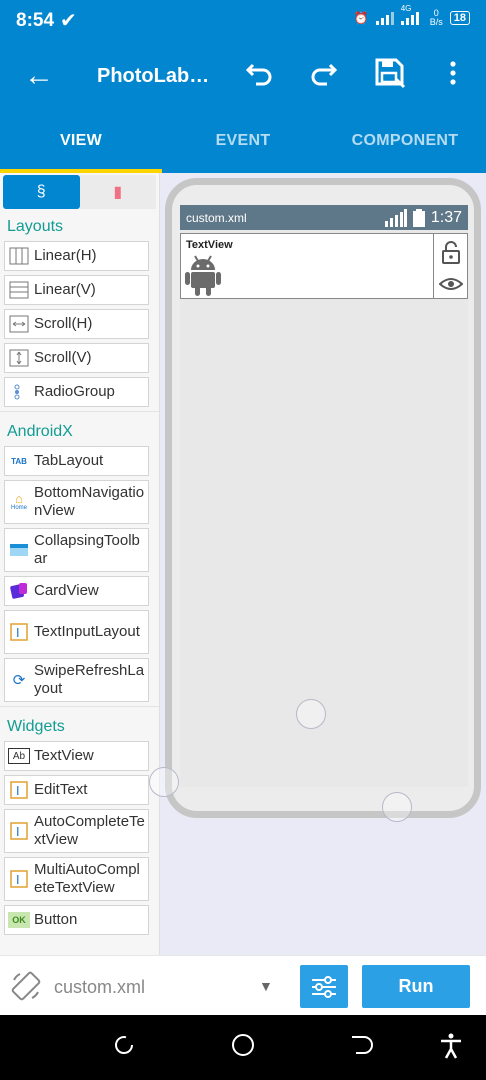 The image size is (486, 1080). Describe the element at coordinates (68, 21) in the screenshot. I see `check-icon: ✔` at that location.